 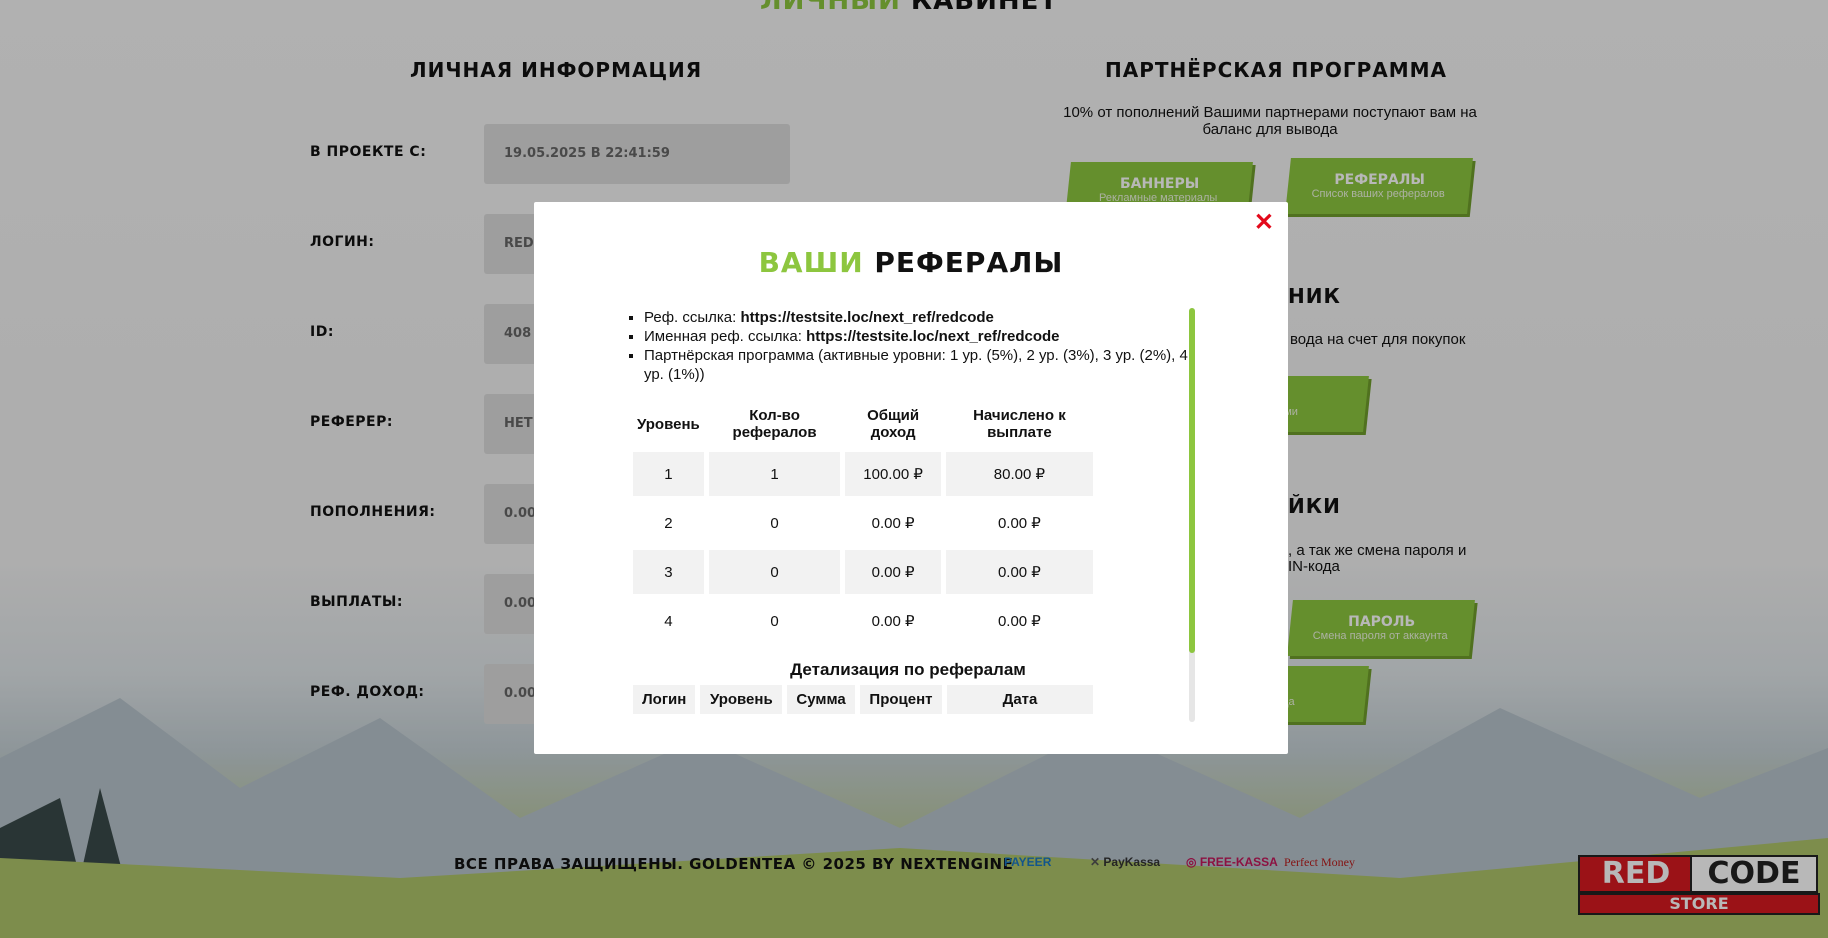 I want to click on detail-header-sum: Сумма, so click(x=821, y=699).